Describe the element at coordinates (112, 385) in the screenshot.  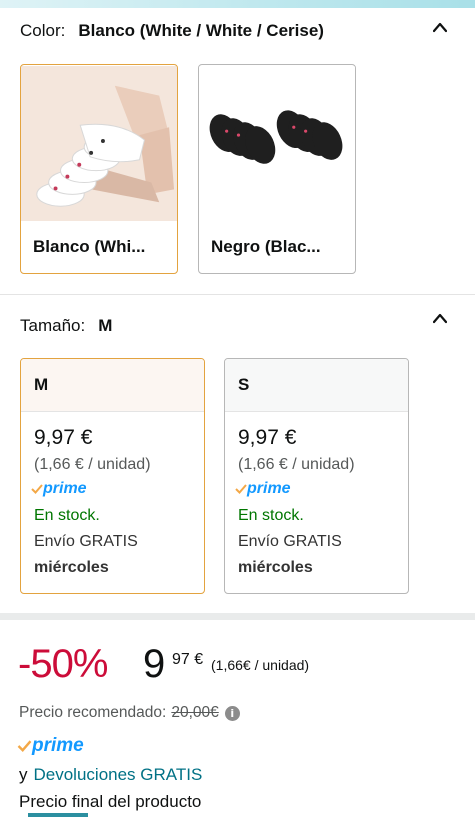
I see `size-option-name: M` at that location.